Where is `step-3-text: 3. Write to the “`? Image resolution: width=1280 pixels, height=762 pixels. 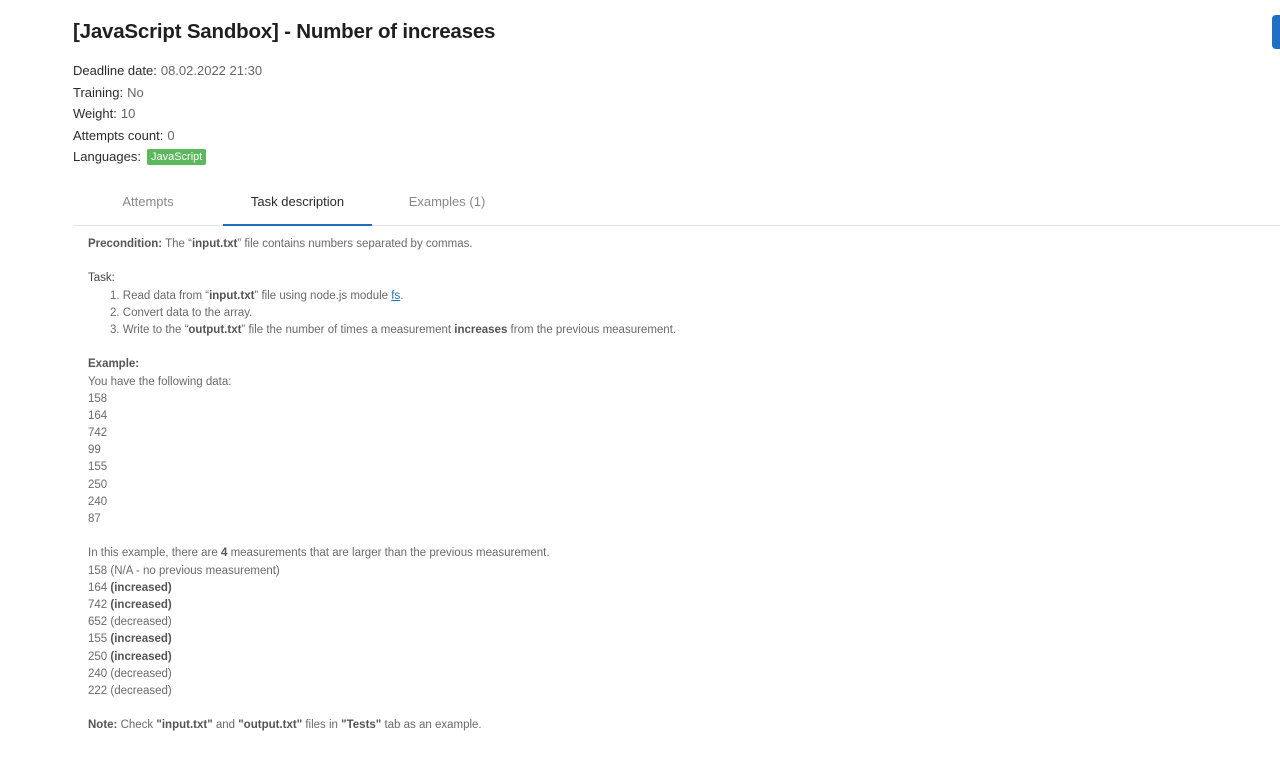 step-3-text: 3. Write to the “ is located at coordinates (149, 329).